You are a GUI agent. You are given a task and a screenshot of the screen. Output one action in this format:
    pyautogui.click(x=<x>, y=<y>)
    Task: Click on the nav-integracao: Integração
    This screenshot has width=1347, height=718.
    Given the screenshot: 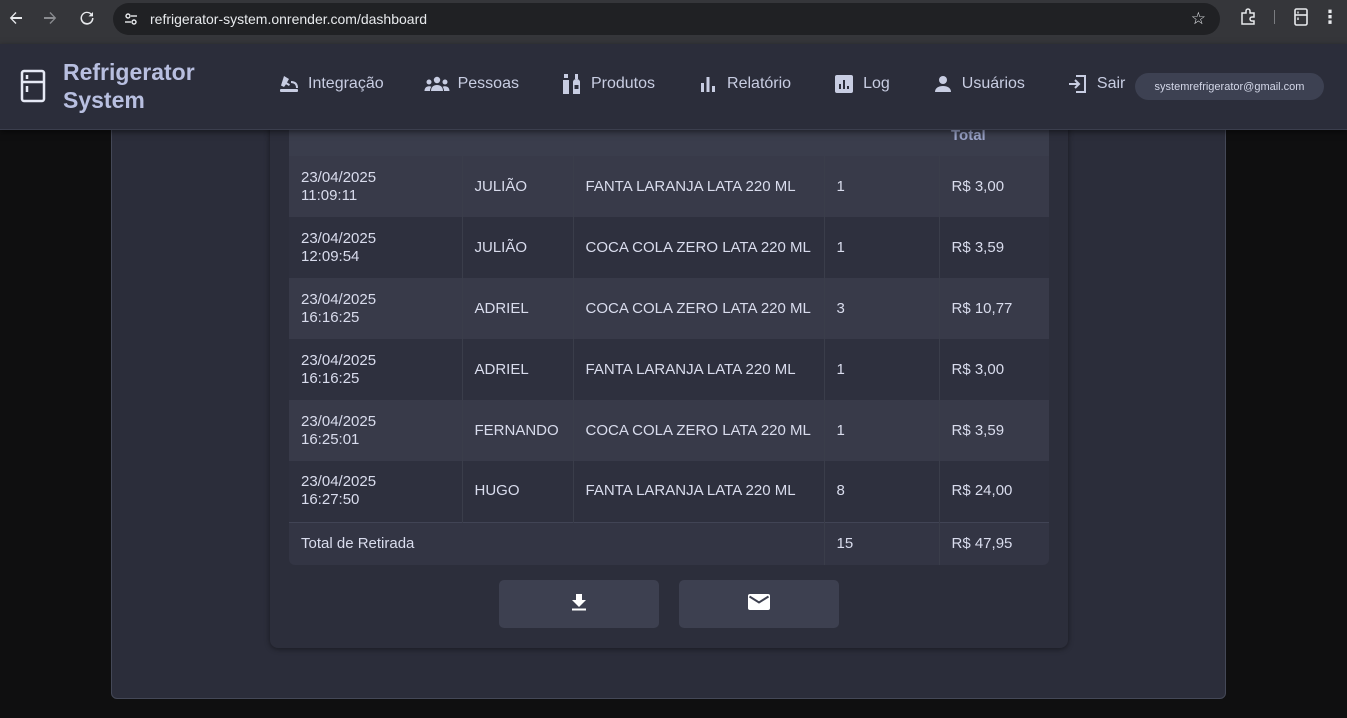 What is the action you would take?
    pyautogui.click(x=331, y=84)
    